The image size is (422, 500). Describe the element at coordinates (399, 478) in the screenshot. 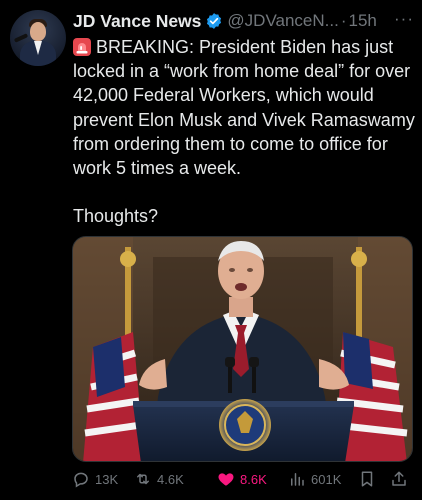

I see `share-icon` at that location.